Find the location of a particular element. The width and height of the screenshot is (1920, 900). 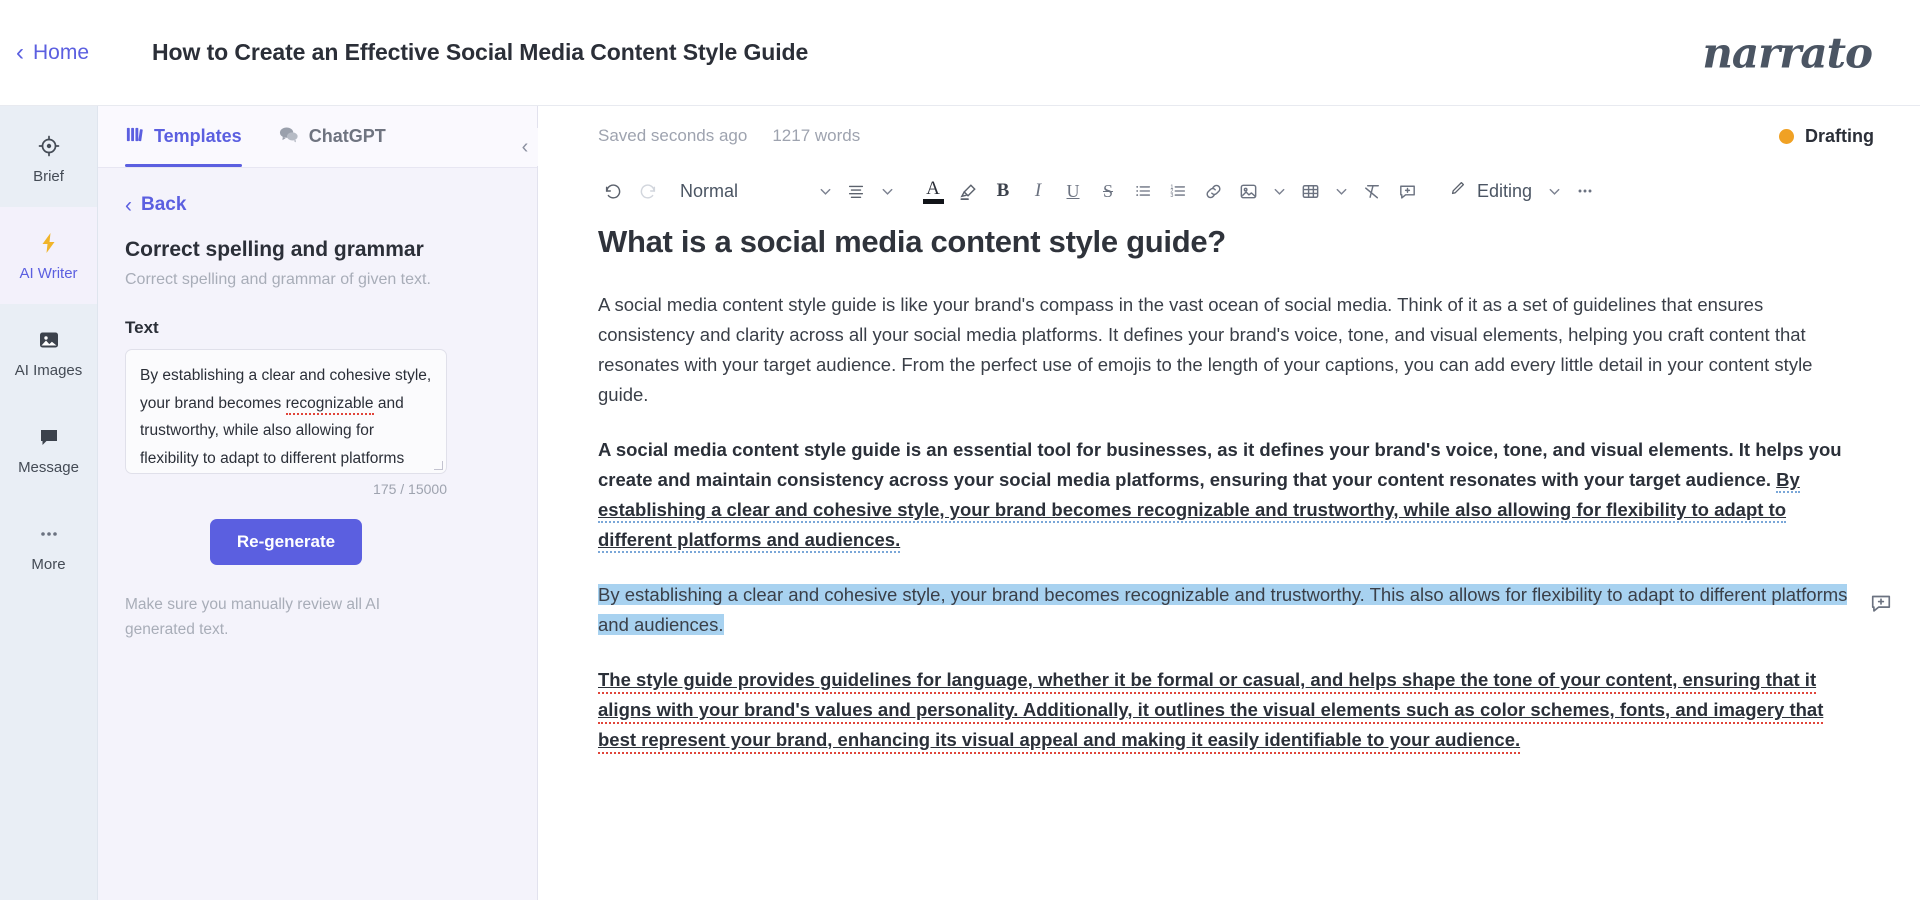

editor-status-bar: Saved seconds ago 1217 words Drafting is located at coordinates (1229, 136).